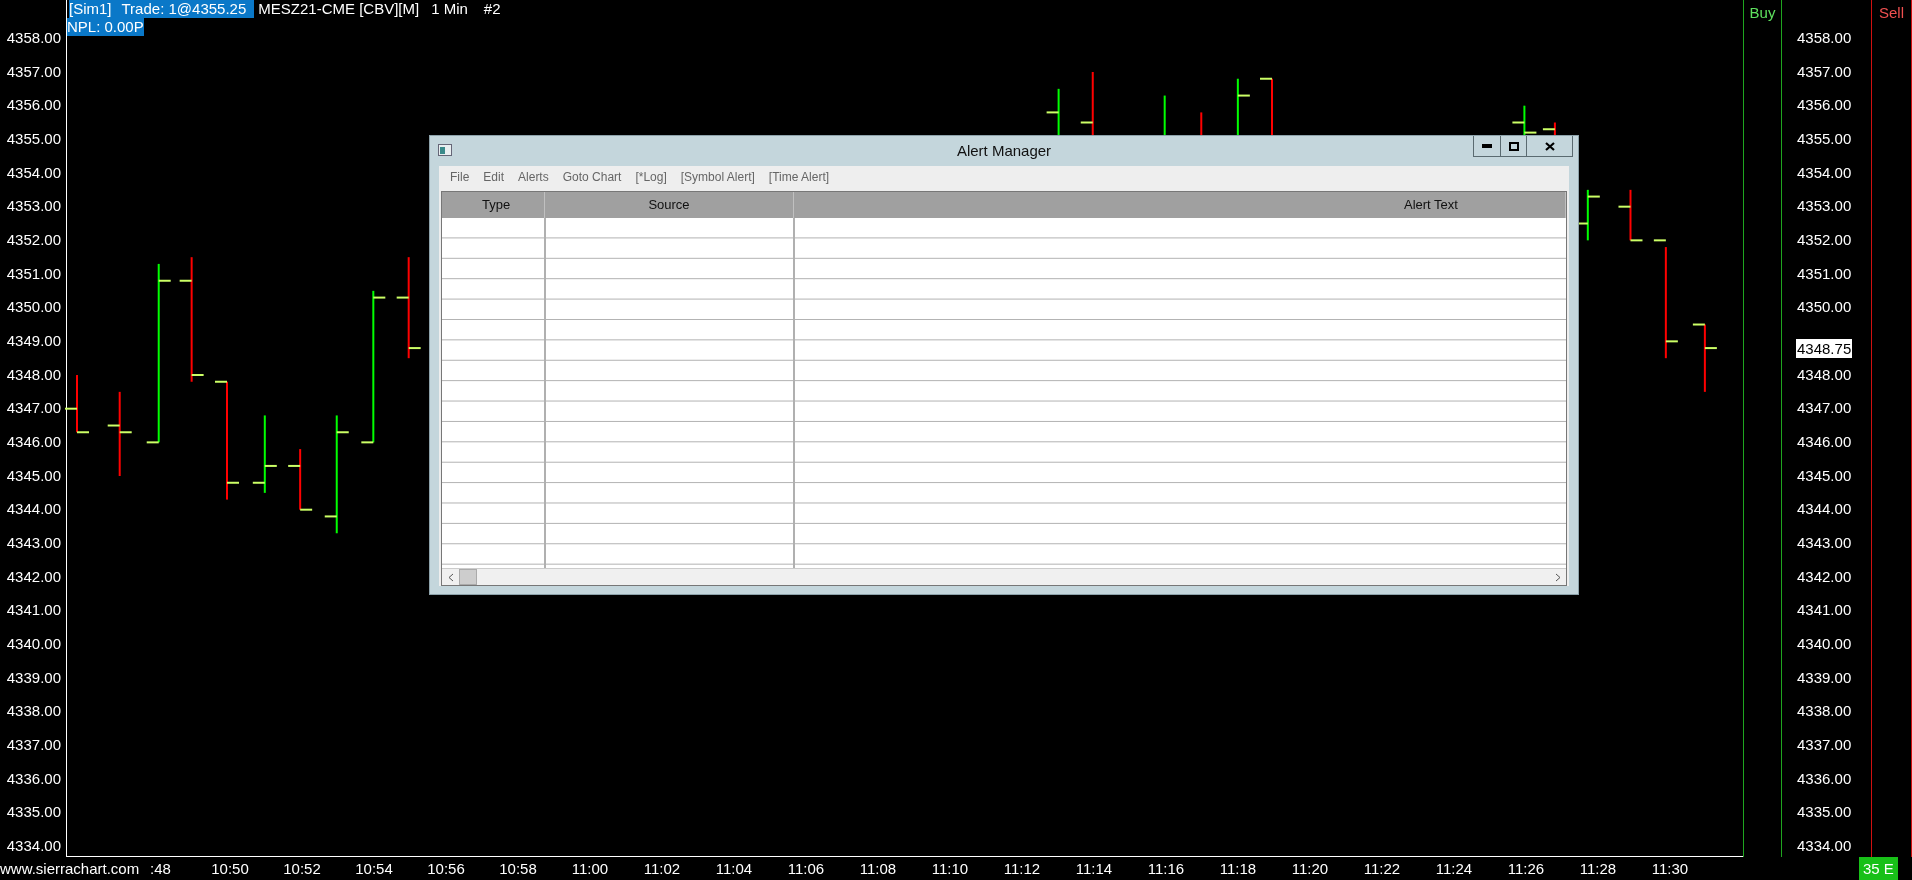 The width and height of the screenshot is (1912, 880). I want to click on time-label: 11:24, so click(1454, 868).